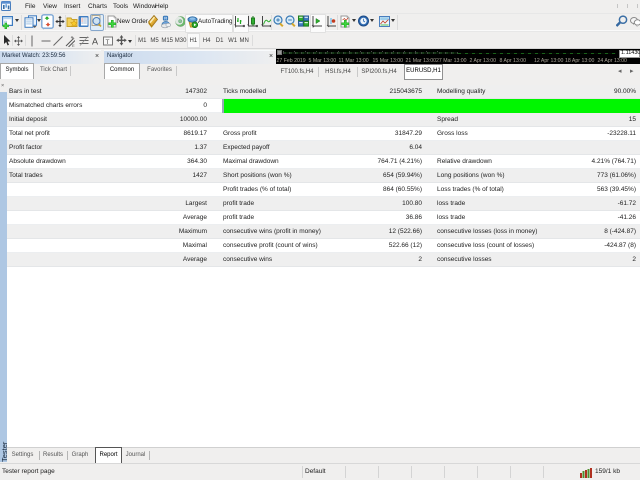 The width and height of the screenshot is (640, 480). What do you see at coordinates (73, 45) in the screenshot?
I see `svg-text: E` at bounding box center [73, 45].